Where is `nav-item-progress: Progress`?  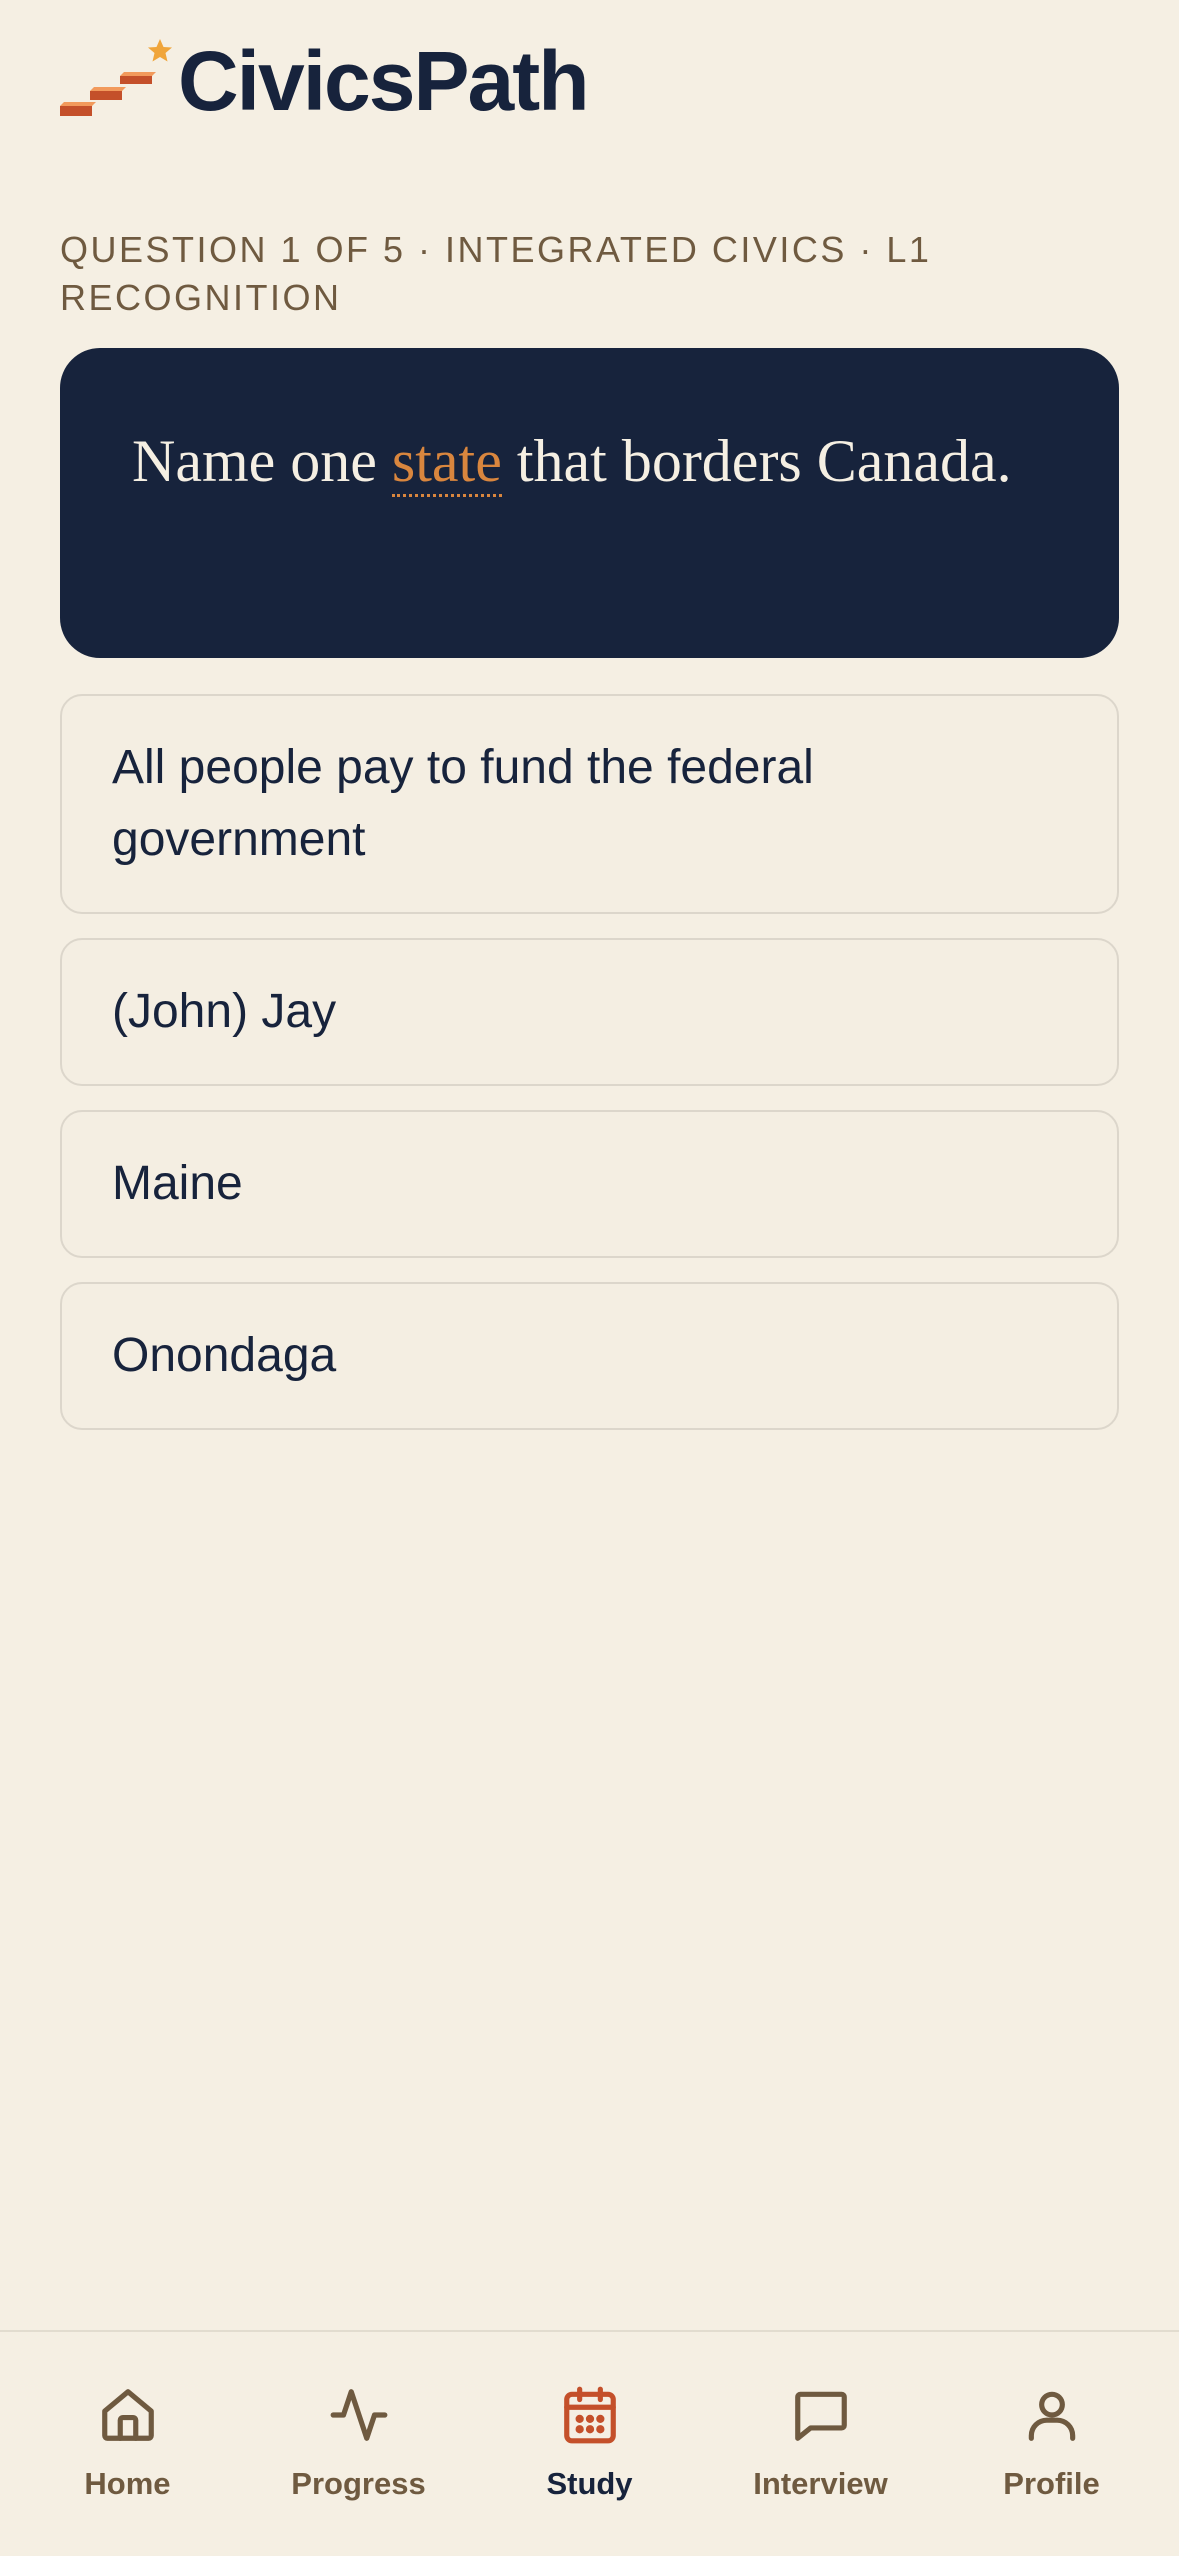
nav-item-progress: Progress is located at coordinates (359, 2444).